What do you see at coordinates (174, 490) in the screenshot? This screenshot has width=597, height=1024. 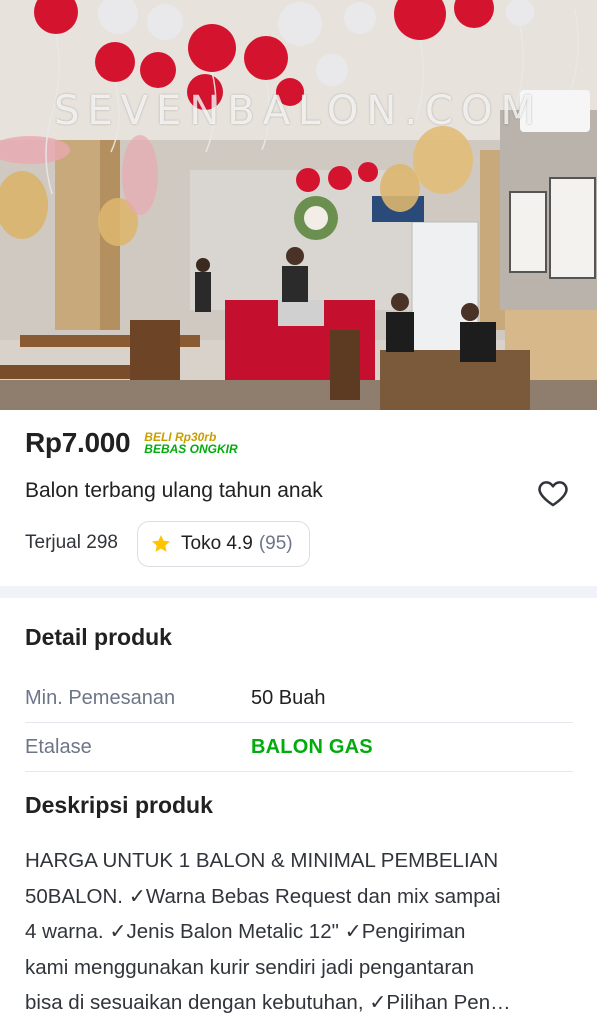 I see `product-title: Balon terbang ulang tahun anak` at bounding box center [174, 490].